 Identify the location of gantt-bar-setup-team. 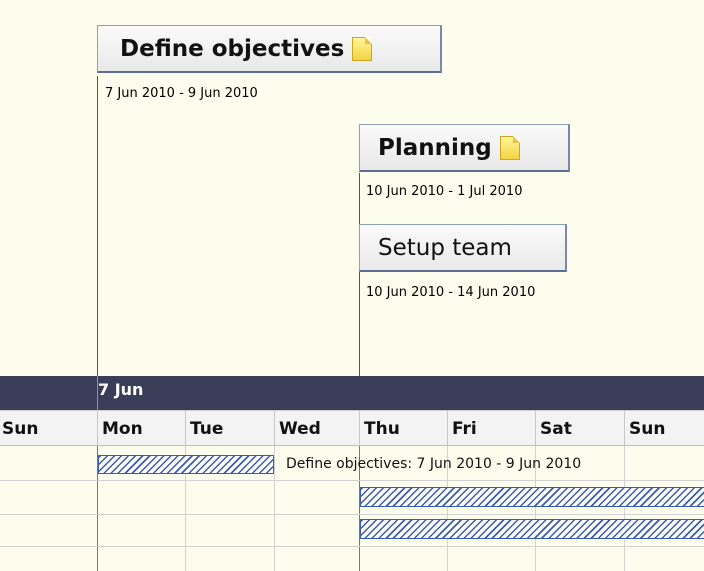
(532, 529).